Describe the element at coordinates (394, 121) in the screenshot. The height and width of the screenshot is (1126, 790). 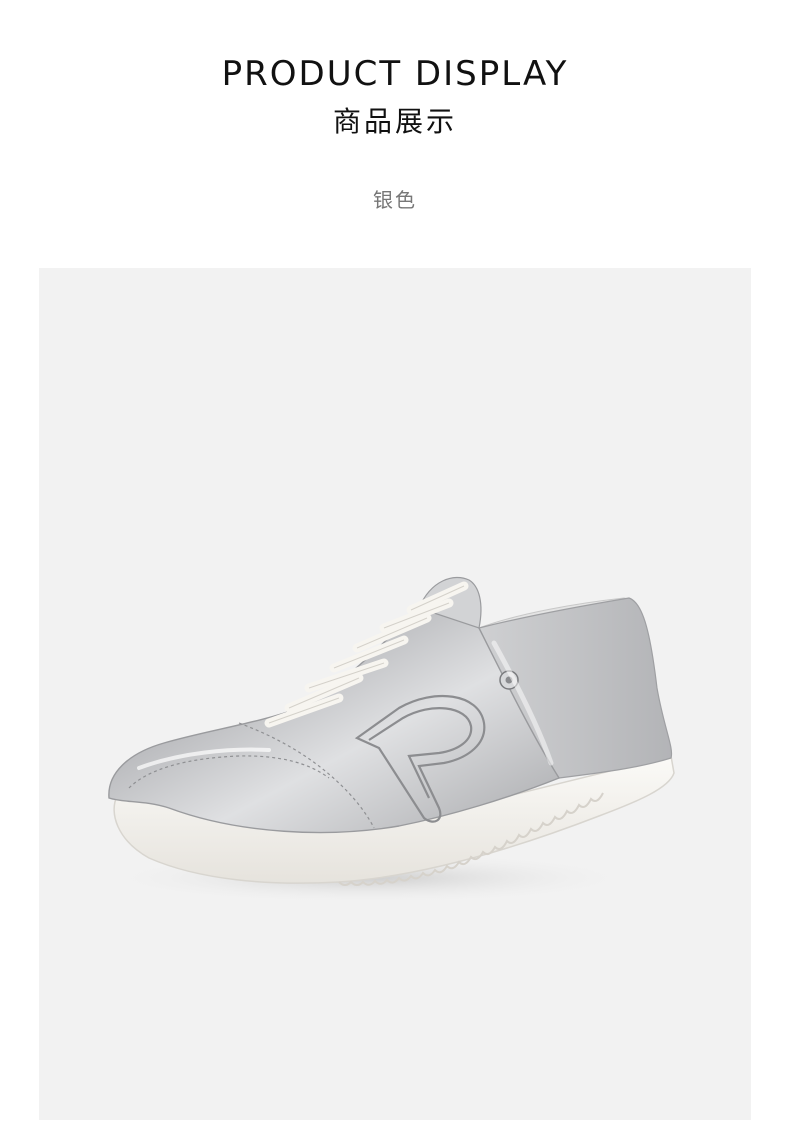
I see `page-title-cn: 商品展示` at that location.